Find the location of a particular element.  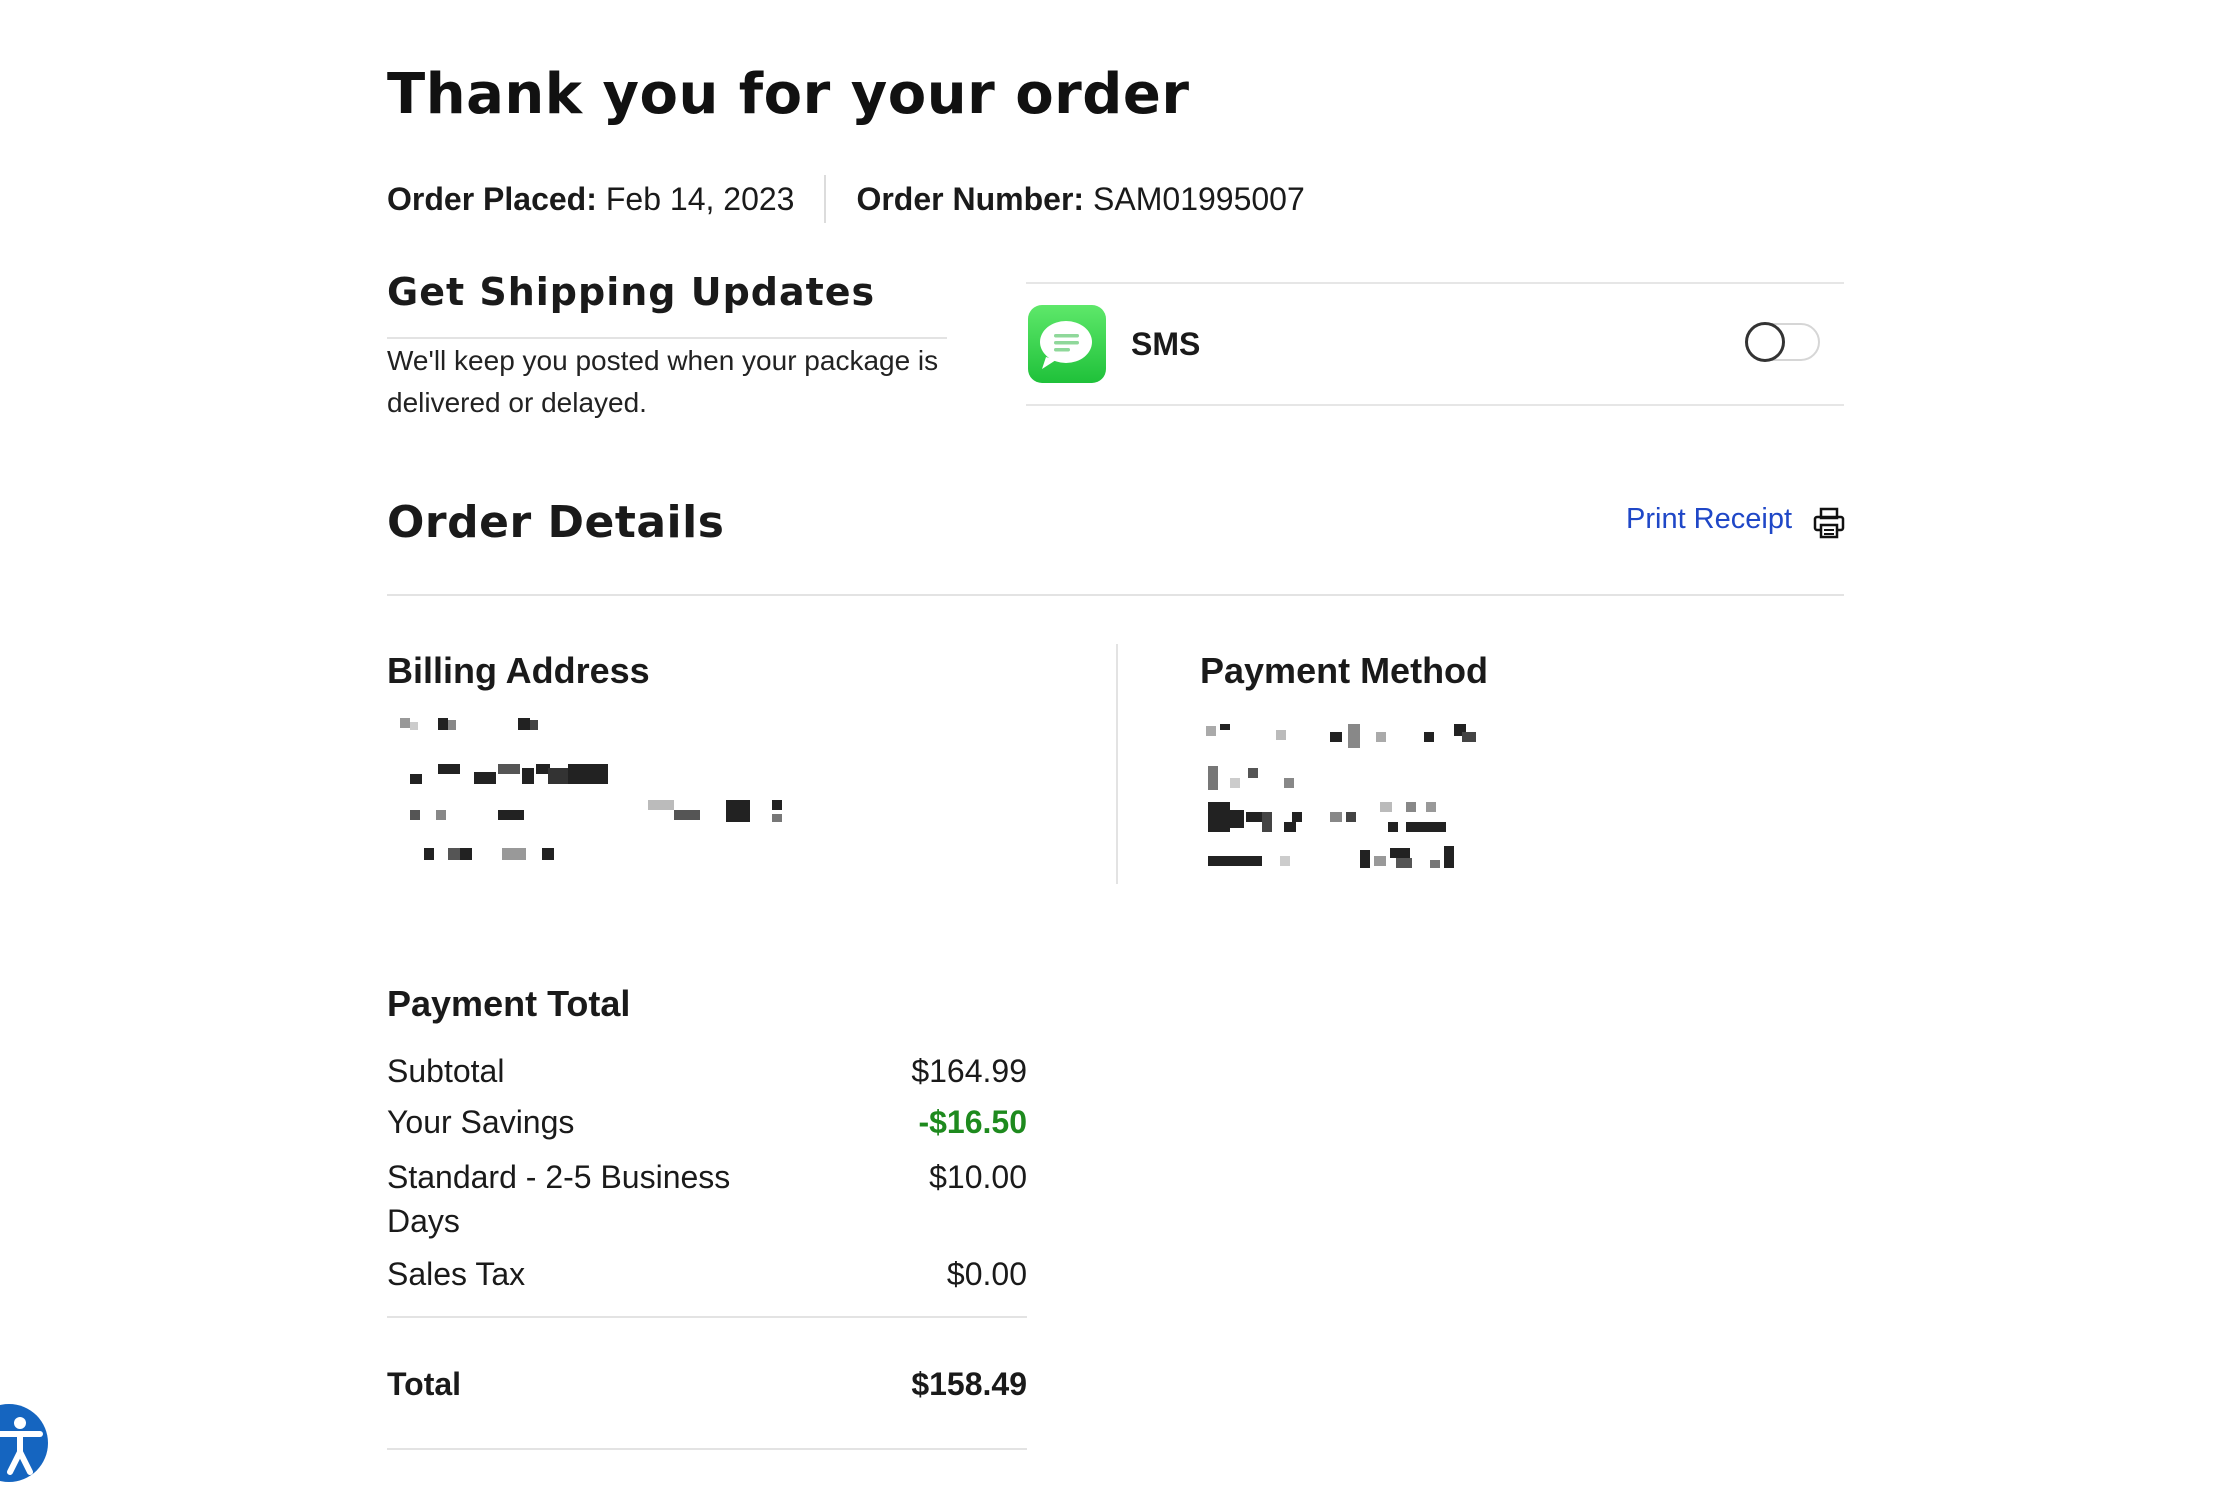

payment-method-heading: Payment Method is located at coordinates (1344, 670).